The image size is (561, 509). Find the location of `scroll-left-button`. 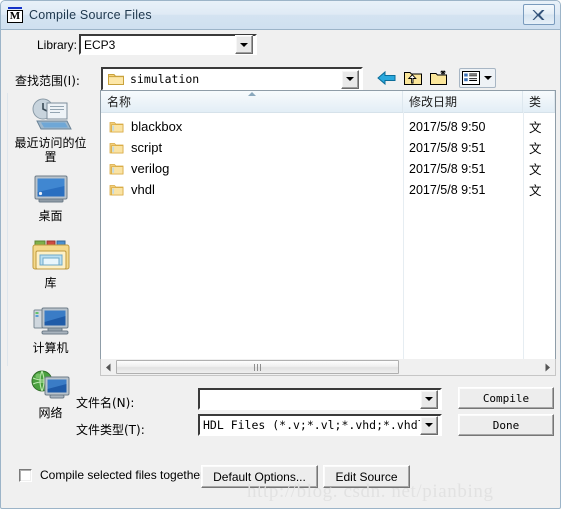

scroll-left-button is located at coordinates (108, 367).